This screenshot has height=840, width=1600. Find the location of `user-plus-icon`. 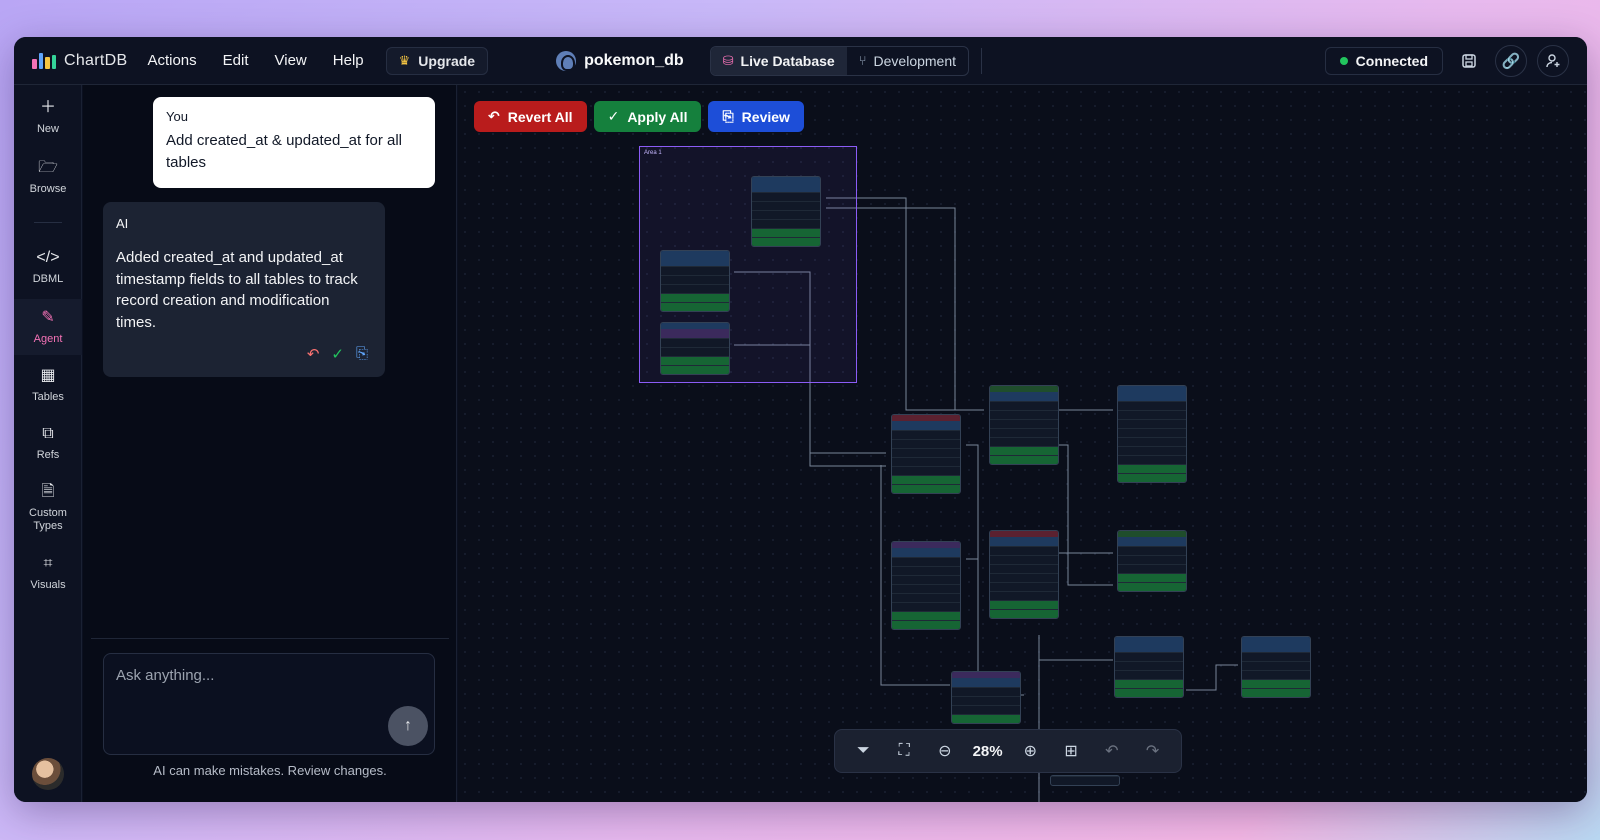

user-plus-icon is located at coordinates (1553, 60).